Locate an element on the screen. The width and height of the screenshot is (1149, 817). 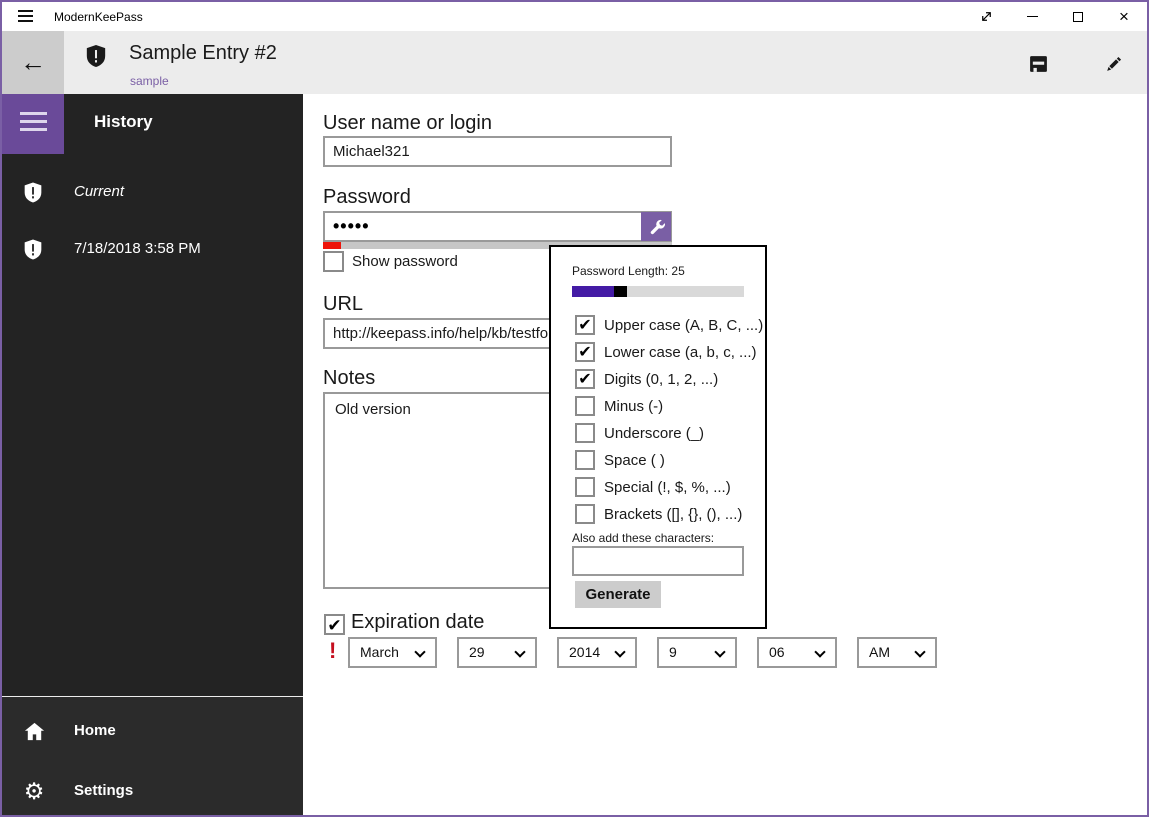
password-field is located at coordinates (497, 226).